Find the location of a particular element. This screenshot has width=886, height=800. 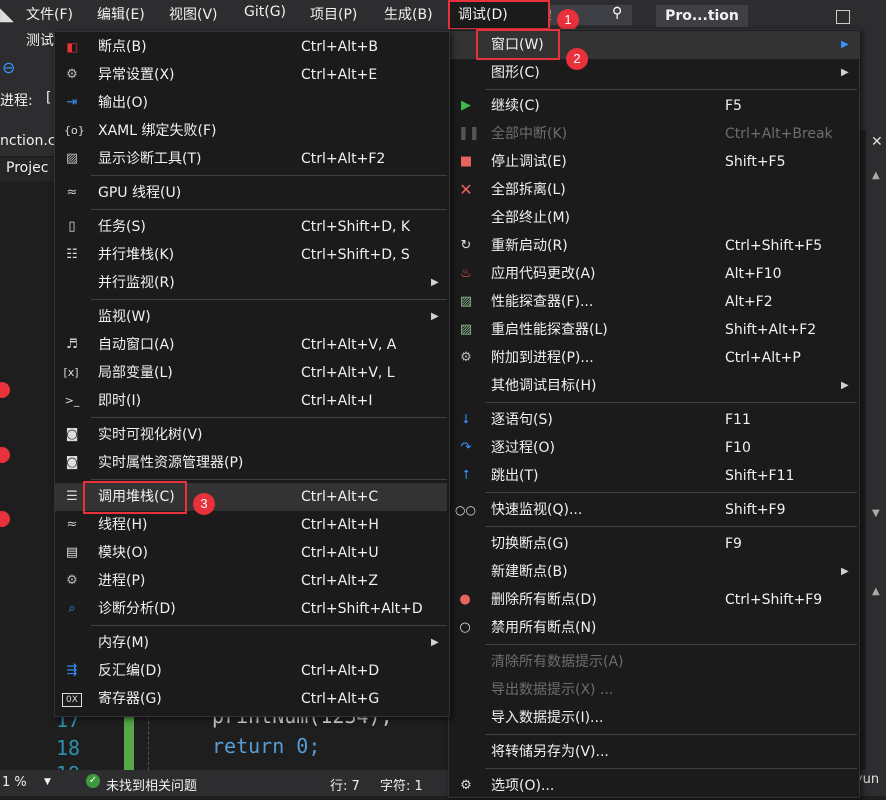

menu-item-attach-to-process: ⚙ 附加到进程(P)... Ctrl+Alt+P is located at coordinates (654, 358).